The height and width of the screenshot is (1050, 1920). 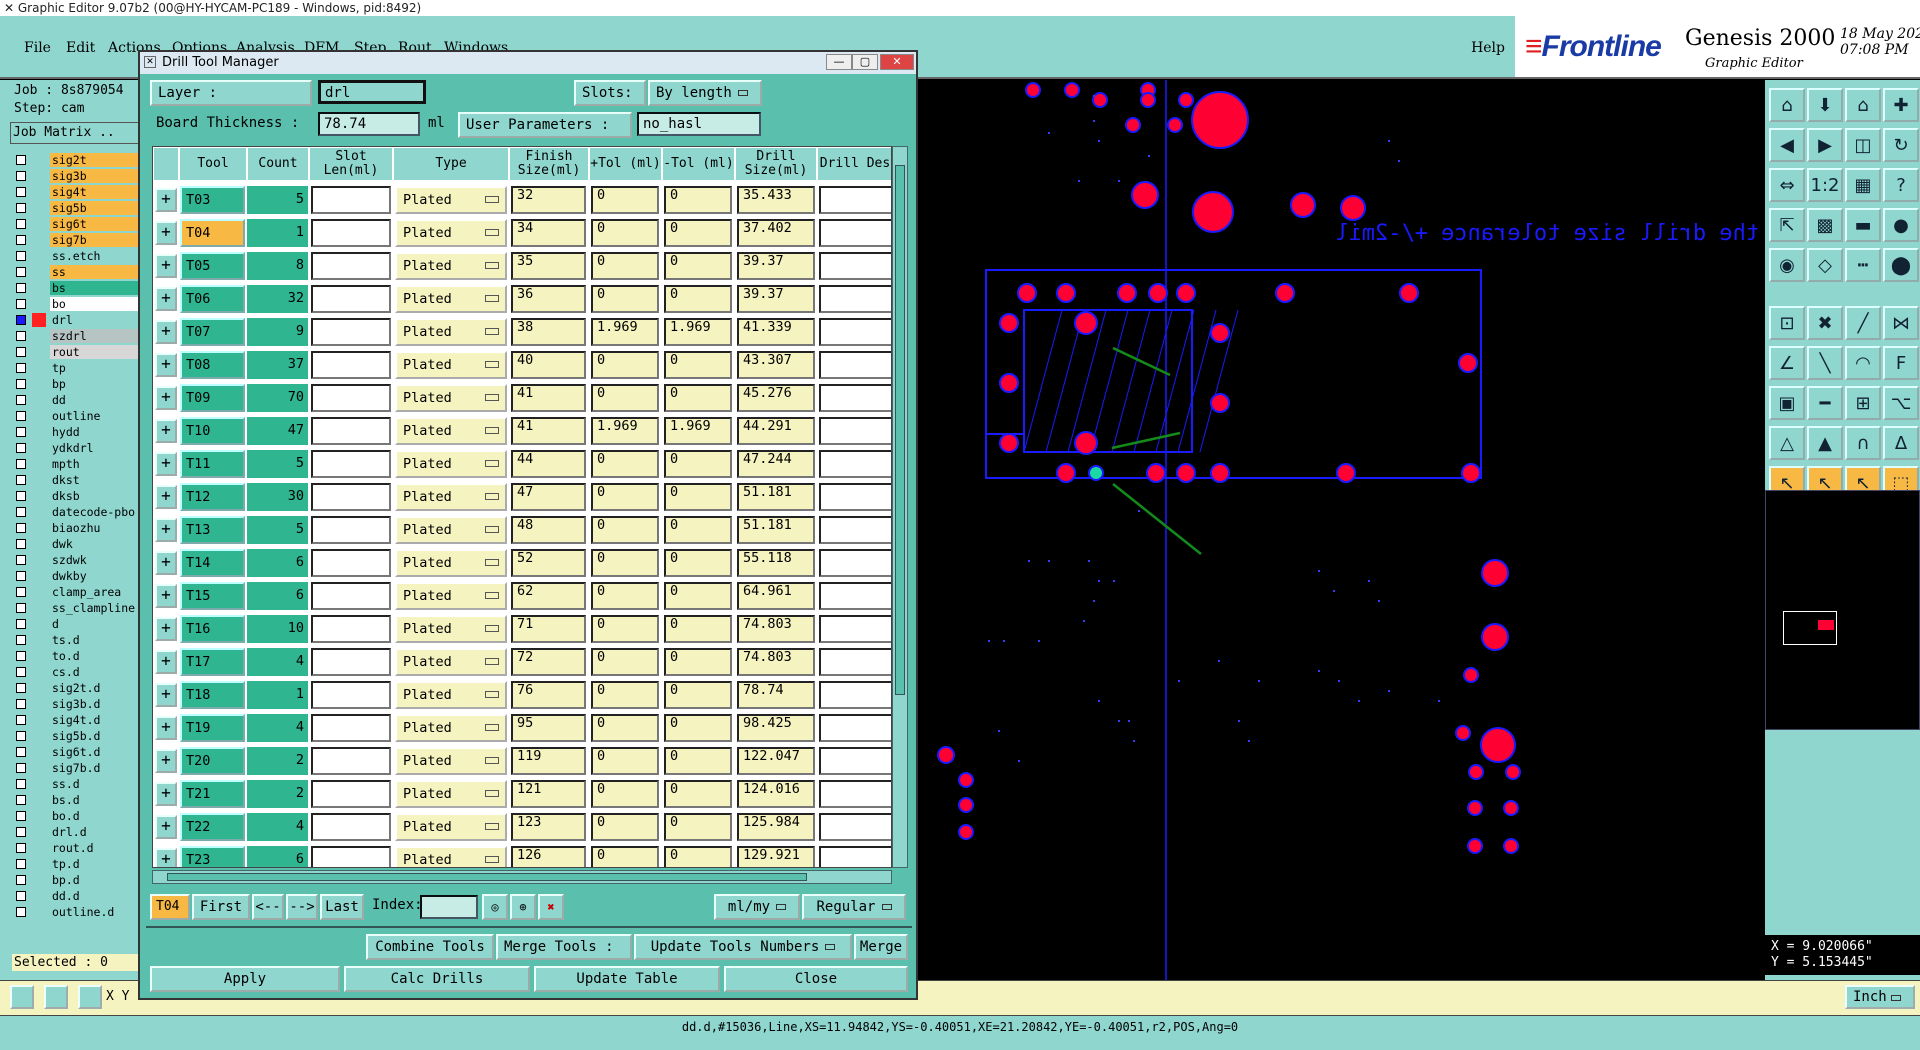 I want to click on job-matrix-button: Job Matrix .., so click(x=75, y=133).